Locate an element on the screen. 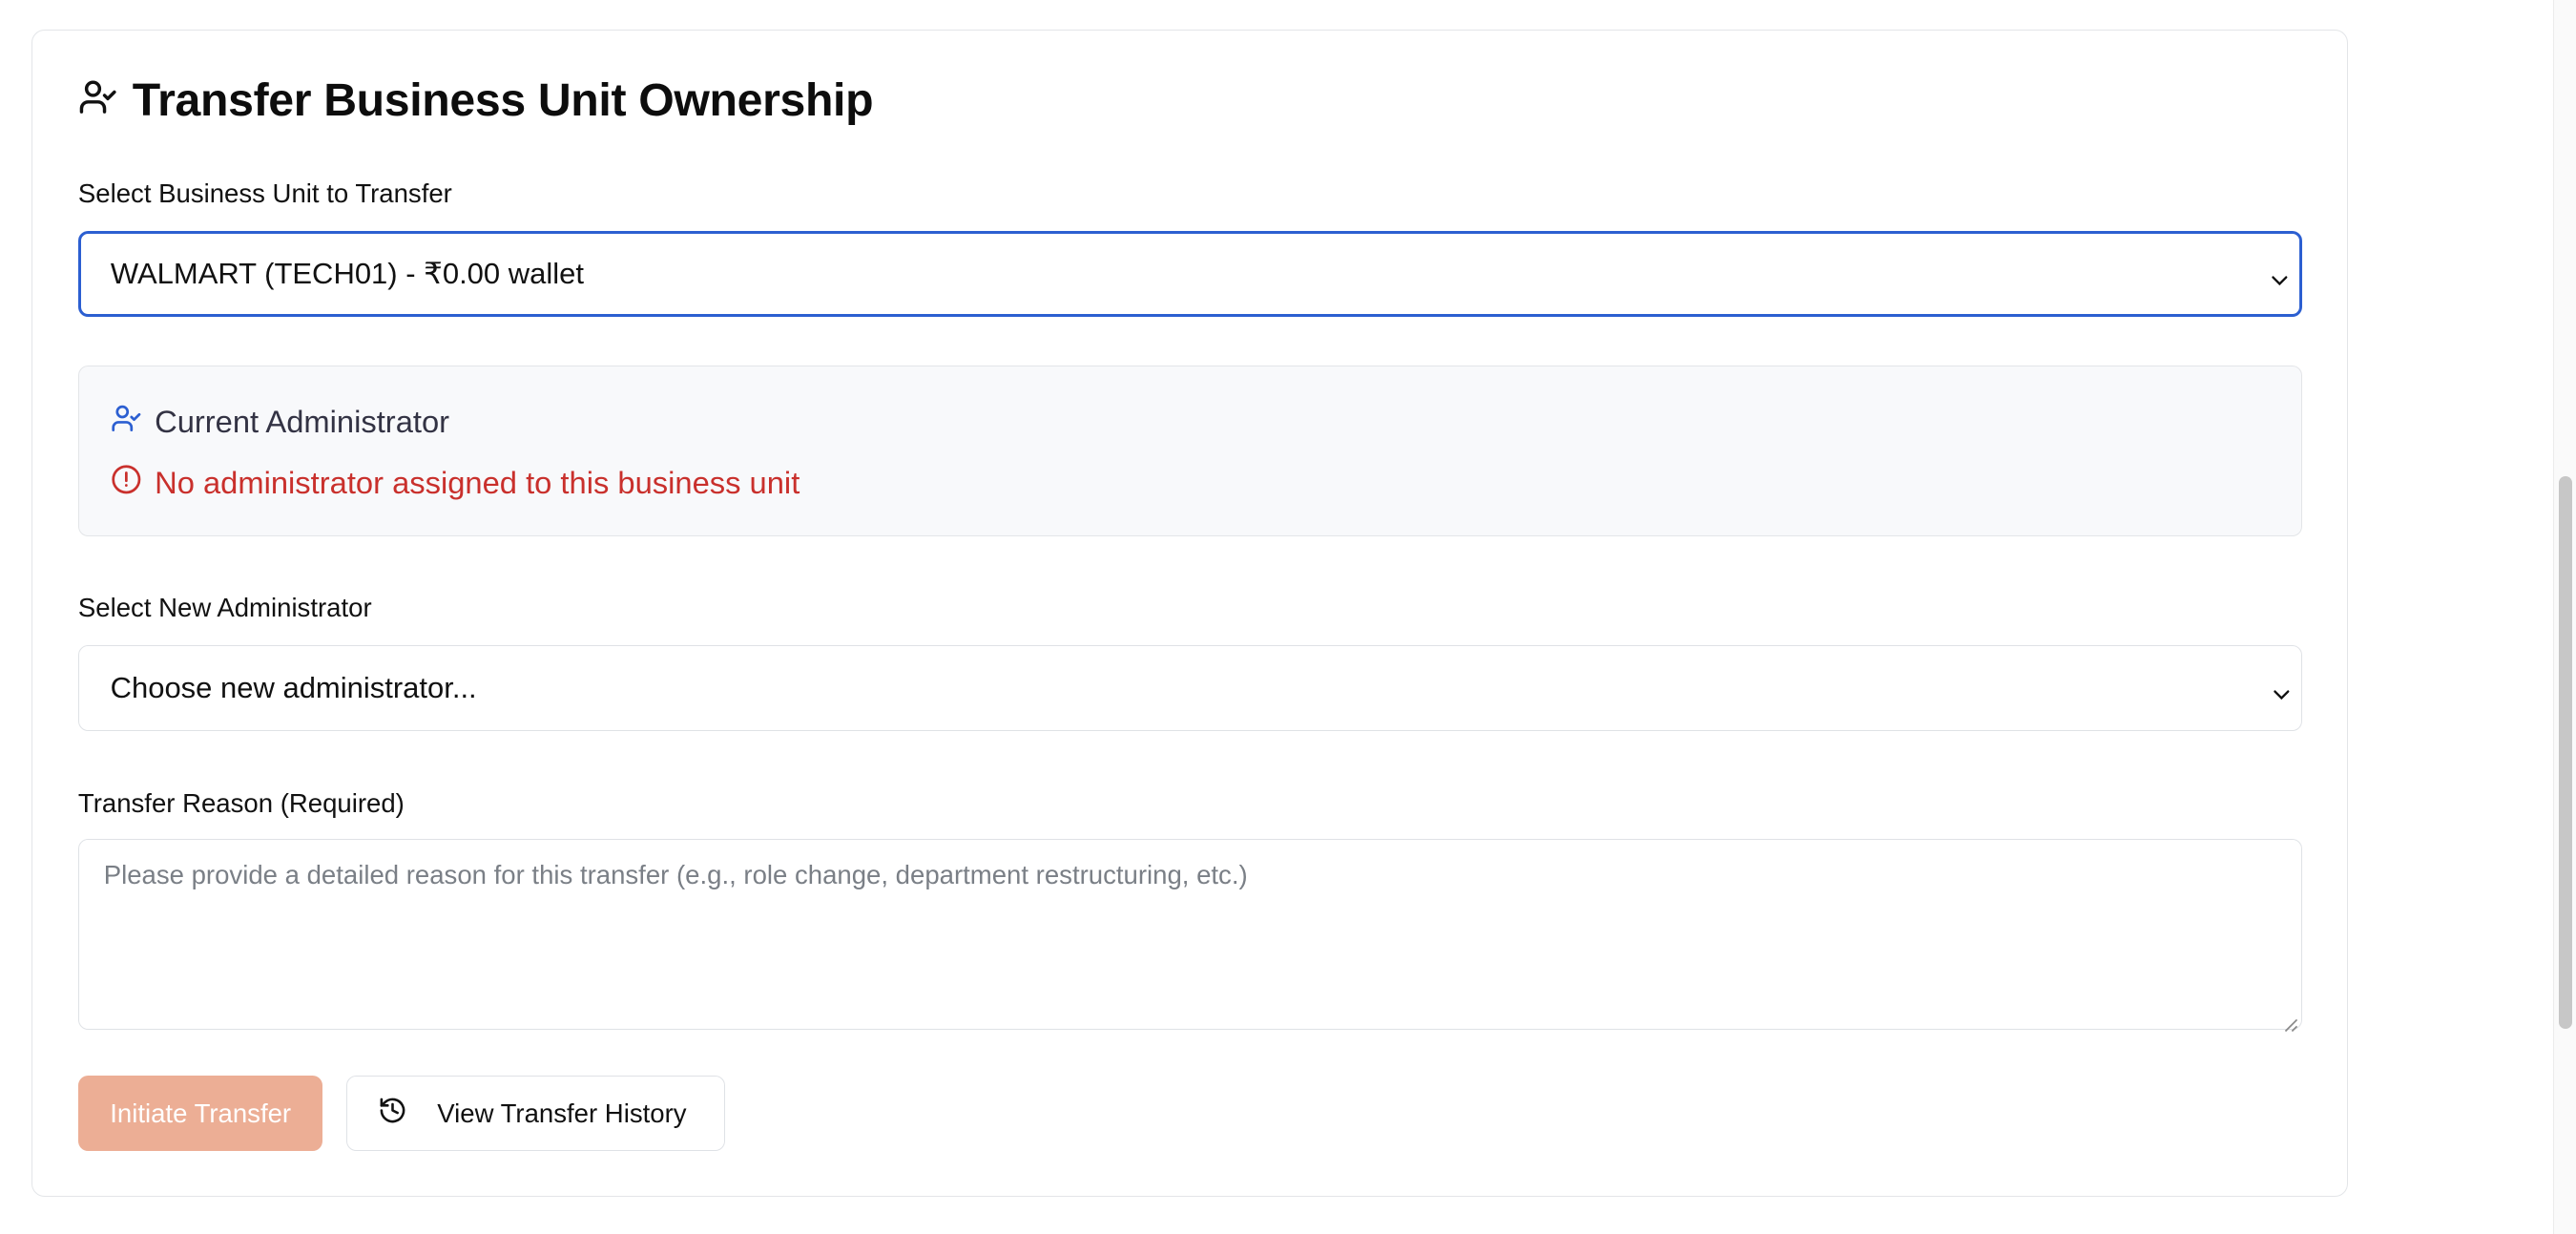 The width and height of the screenshot is (2576, 1234). scrollbar-thumb is located at coordinates (2565, 752).